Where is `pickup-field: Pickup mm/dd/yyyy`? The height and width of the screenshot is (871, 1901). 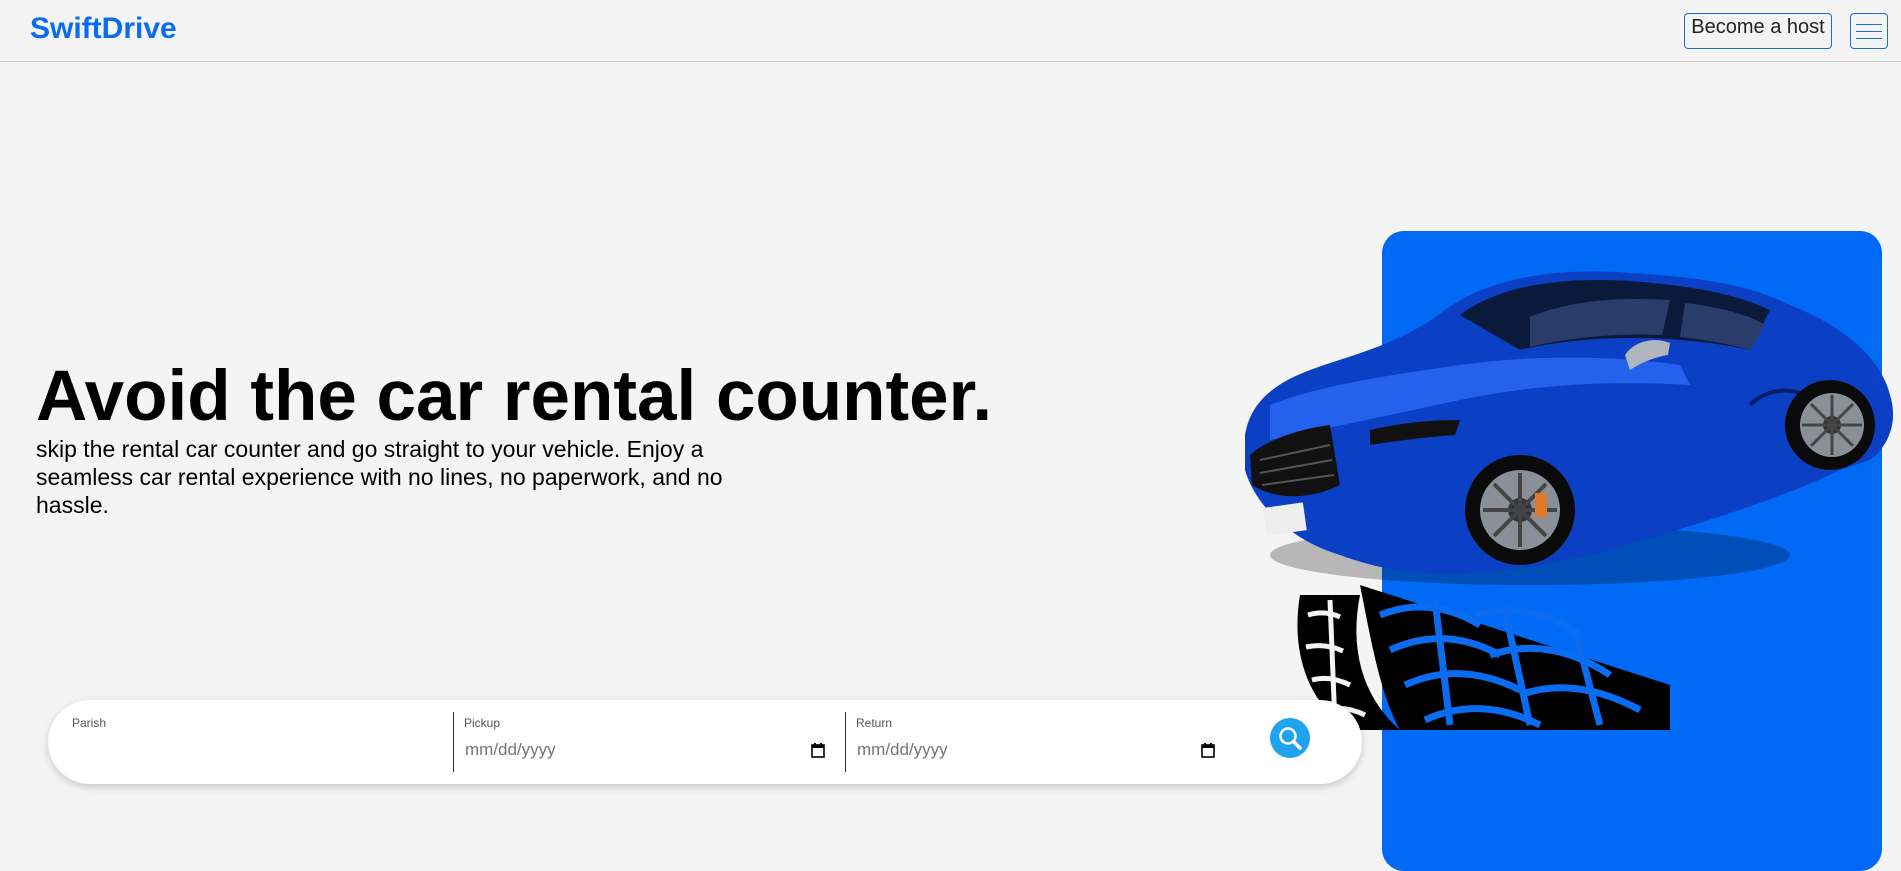 pickup-field: Pickup mm/dd/yyyy is located at coordinates (649, 742).